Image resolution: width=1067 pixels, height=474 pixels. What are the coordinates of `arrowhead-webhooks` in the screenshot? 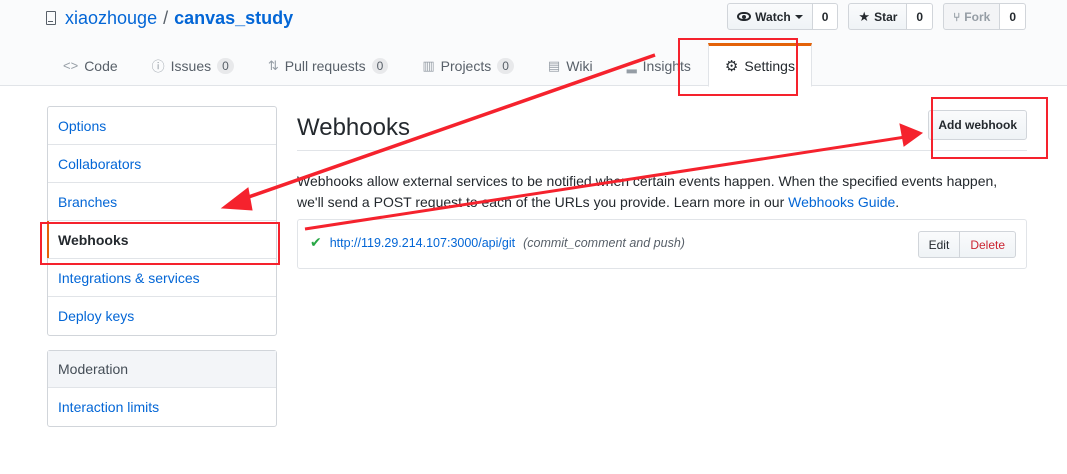 It's located at (236, 199).